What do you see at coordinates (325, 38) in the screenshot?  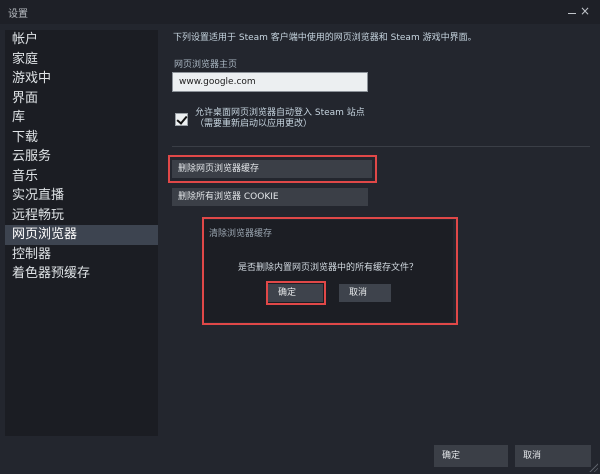 I see `settings-description: 下列设置适用于 Steam 客户端中使用的网页浏览器和 Steam 游戏中界面。` at bounding box center [325, 38].